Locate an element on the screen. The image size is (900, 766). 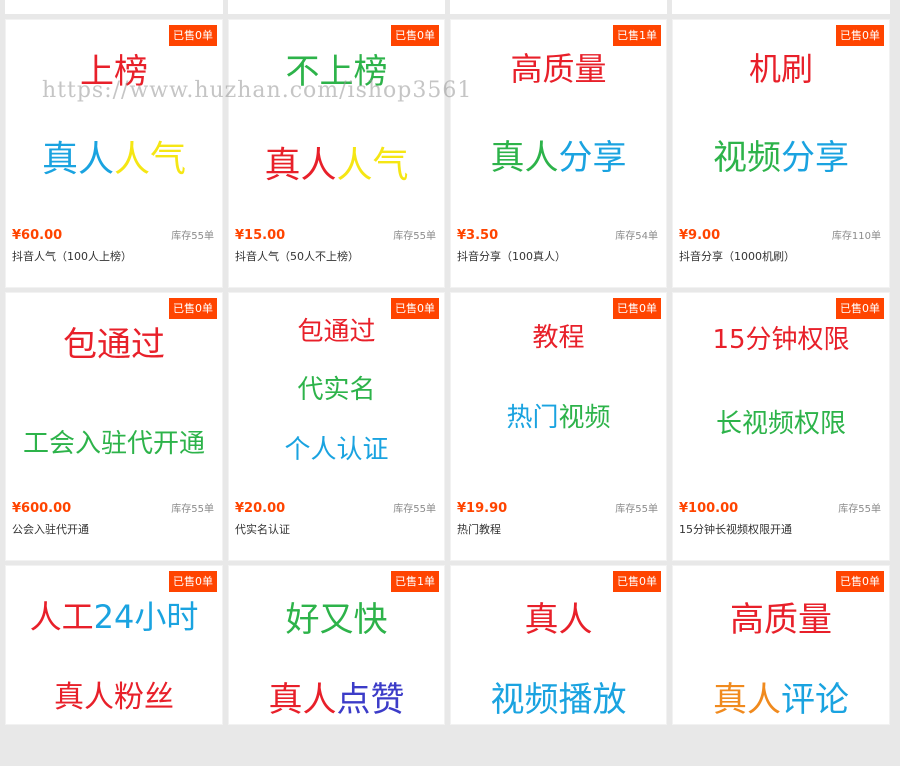
product-card: 已售1单 高质量 真人分享 ¥3.50 库存54单 抖音分享（100真人） is located at coordinates (558, 153).